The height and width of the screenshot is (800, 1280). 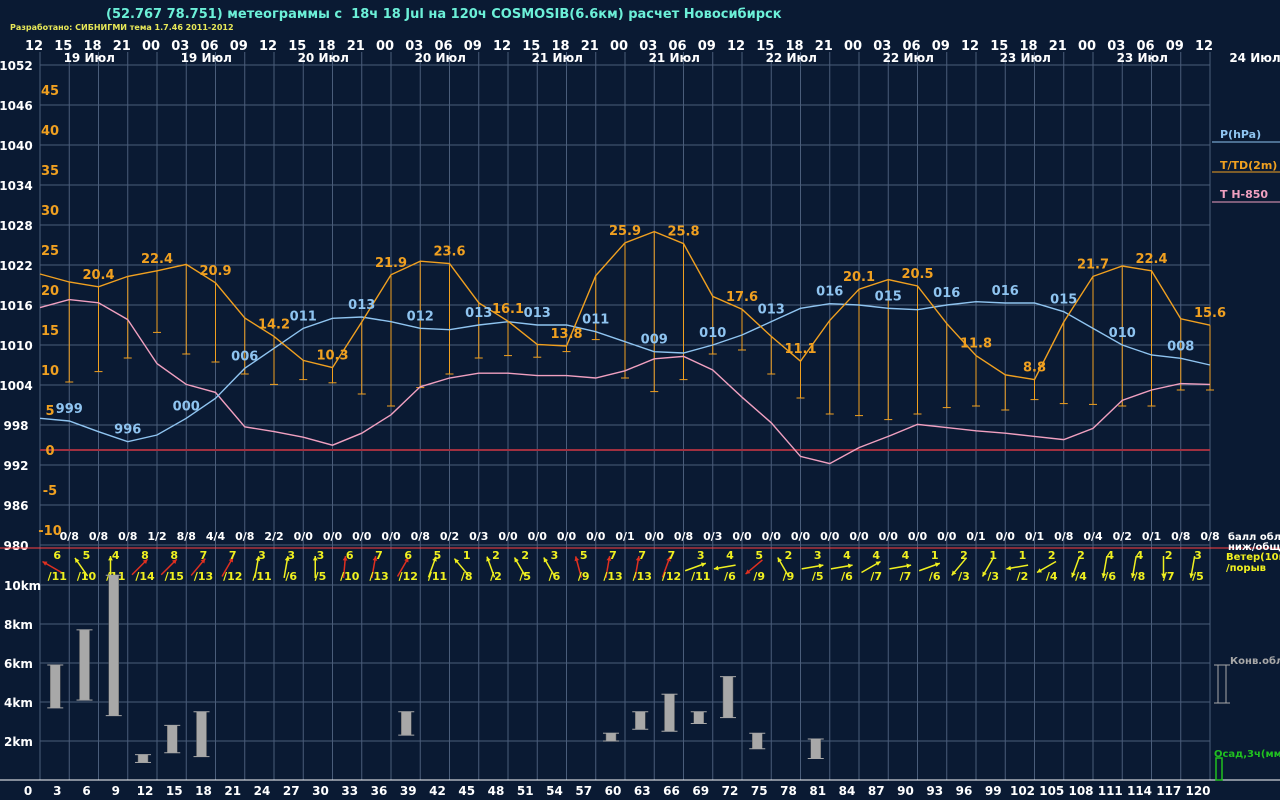 What do you see at coordinates (1255, 661) in the screenshot?
I see `convective-legend: Конв.обл.` at bounding box center [1255, 661].